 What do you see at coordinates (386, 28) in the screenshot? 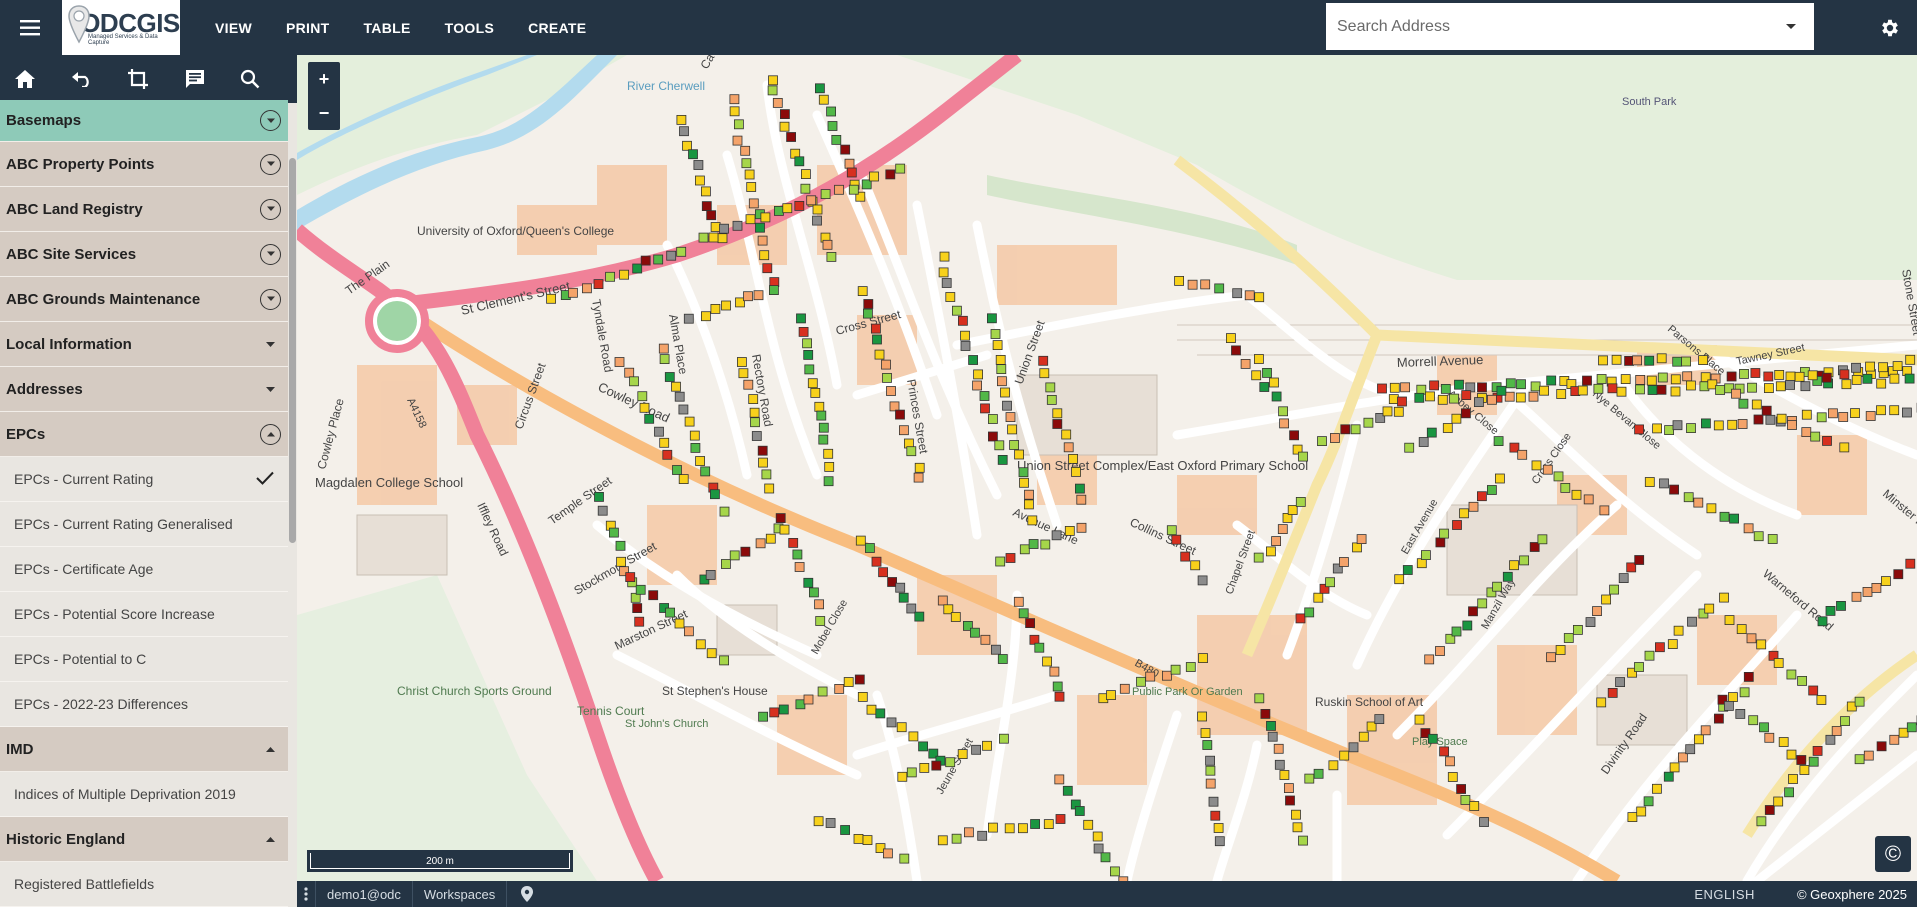
I see `menu-table: TABLE` at bounding box center [386, 28].